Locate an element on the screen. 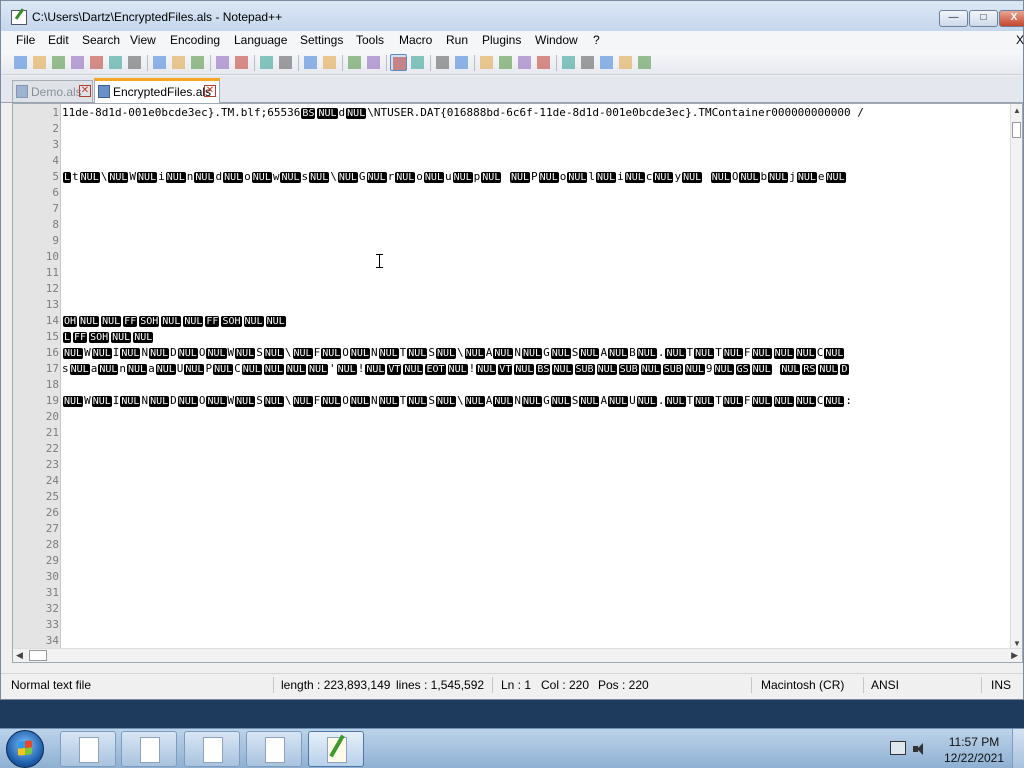 The height and width of the screenshot is (768, 1024). horizontal-scroll-thumb is located at coordinates (38, 655).